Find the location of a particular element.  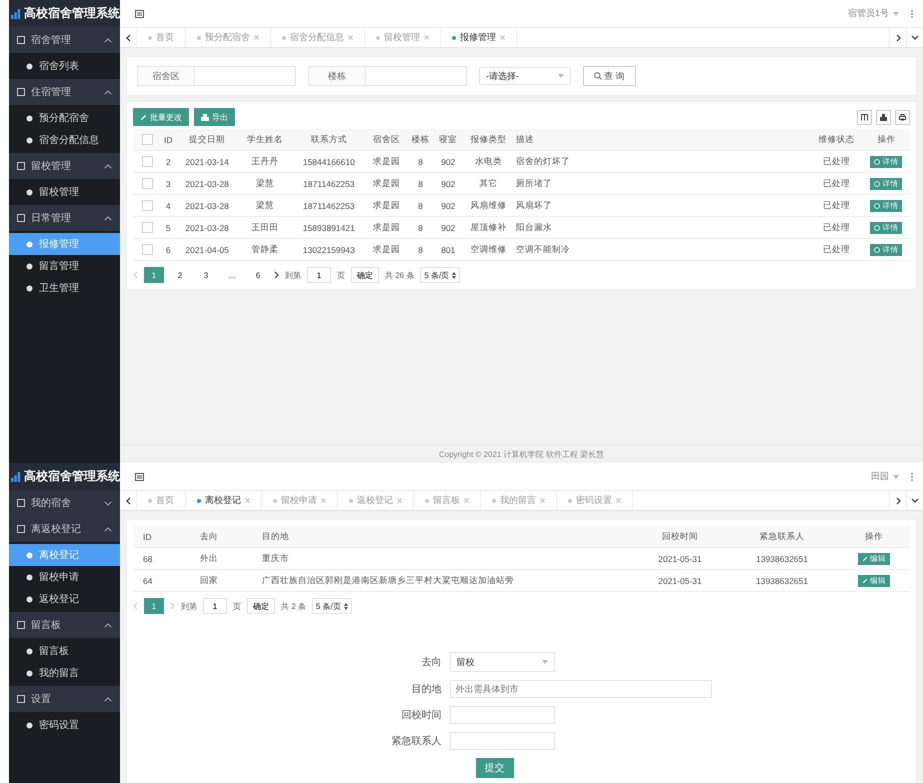

menu-group: 日常管理 is located at coordinates (64, 218).